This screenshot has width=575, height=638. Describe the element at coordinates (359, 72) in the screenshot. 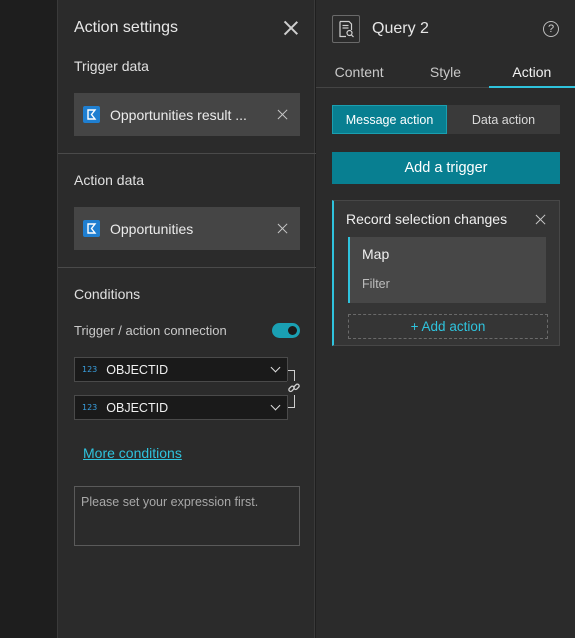

I see `tab-content: Content` at that location.